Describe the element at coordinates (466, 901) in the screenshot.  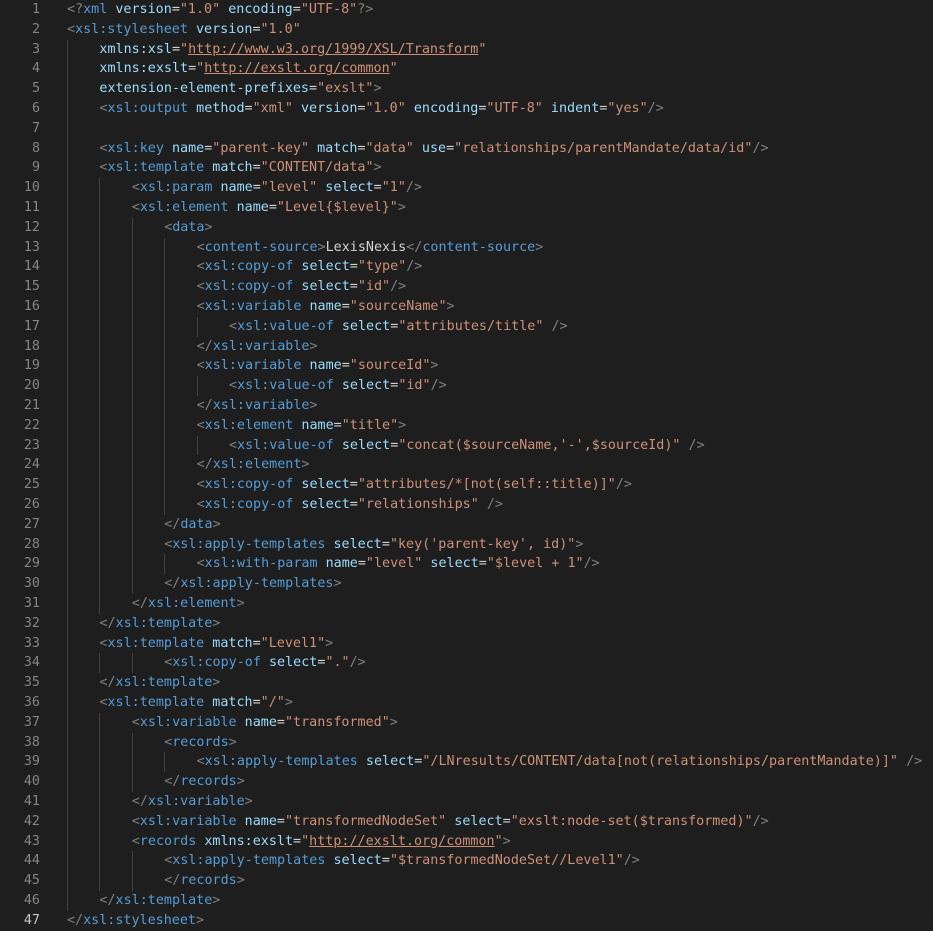
I see `code-line: 46 </xsl:template>` at that location.